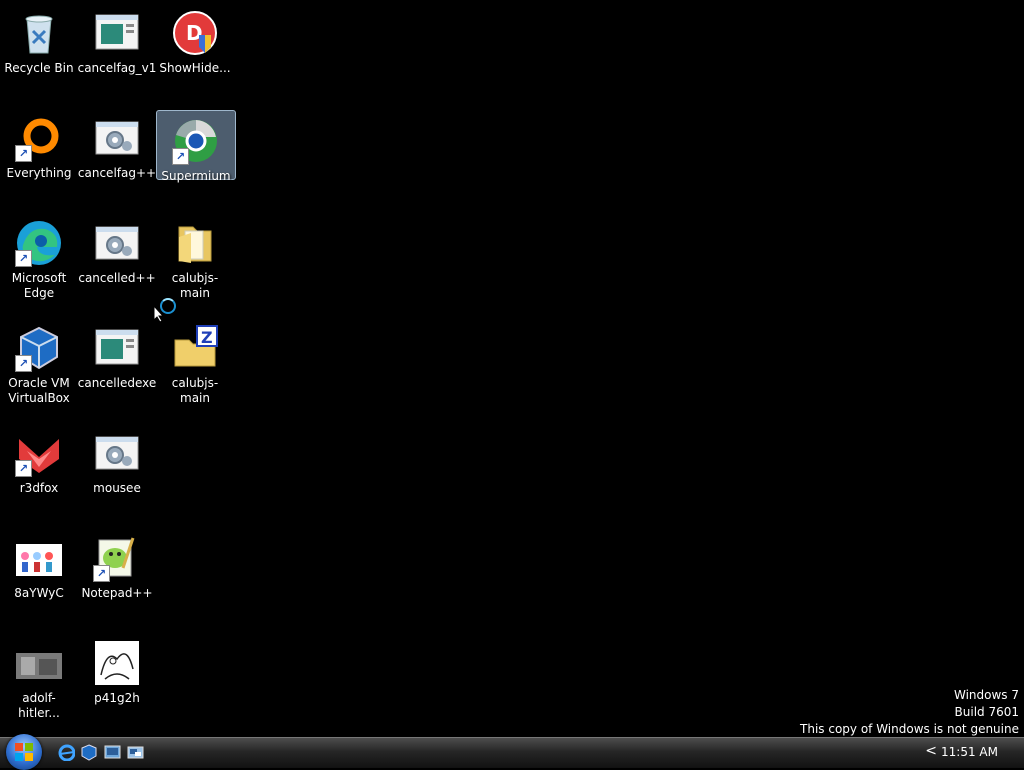 The width and height of the screenshot is (1024, 770). What do you see at coordinates (117, 663) in the screenshot?
I see `sketch-thumbnail-icon` at bounding box center [117, 663].